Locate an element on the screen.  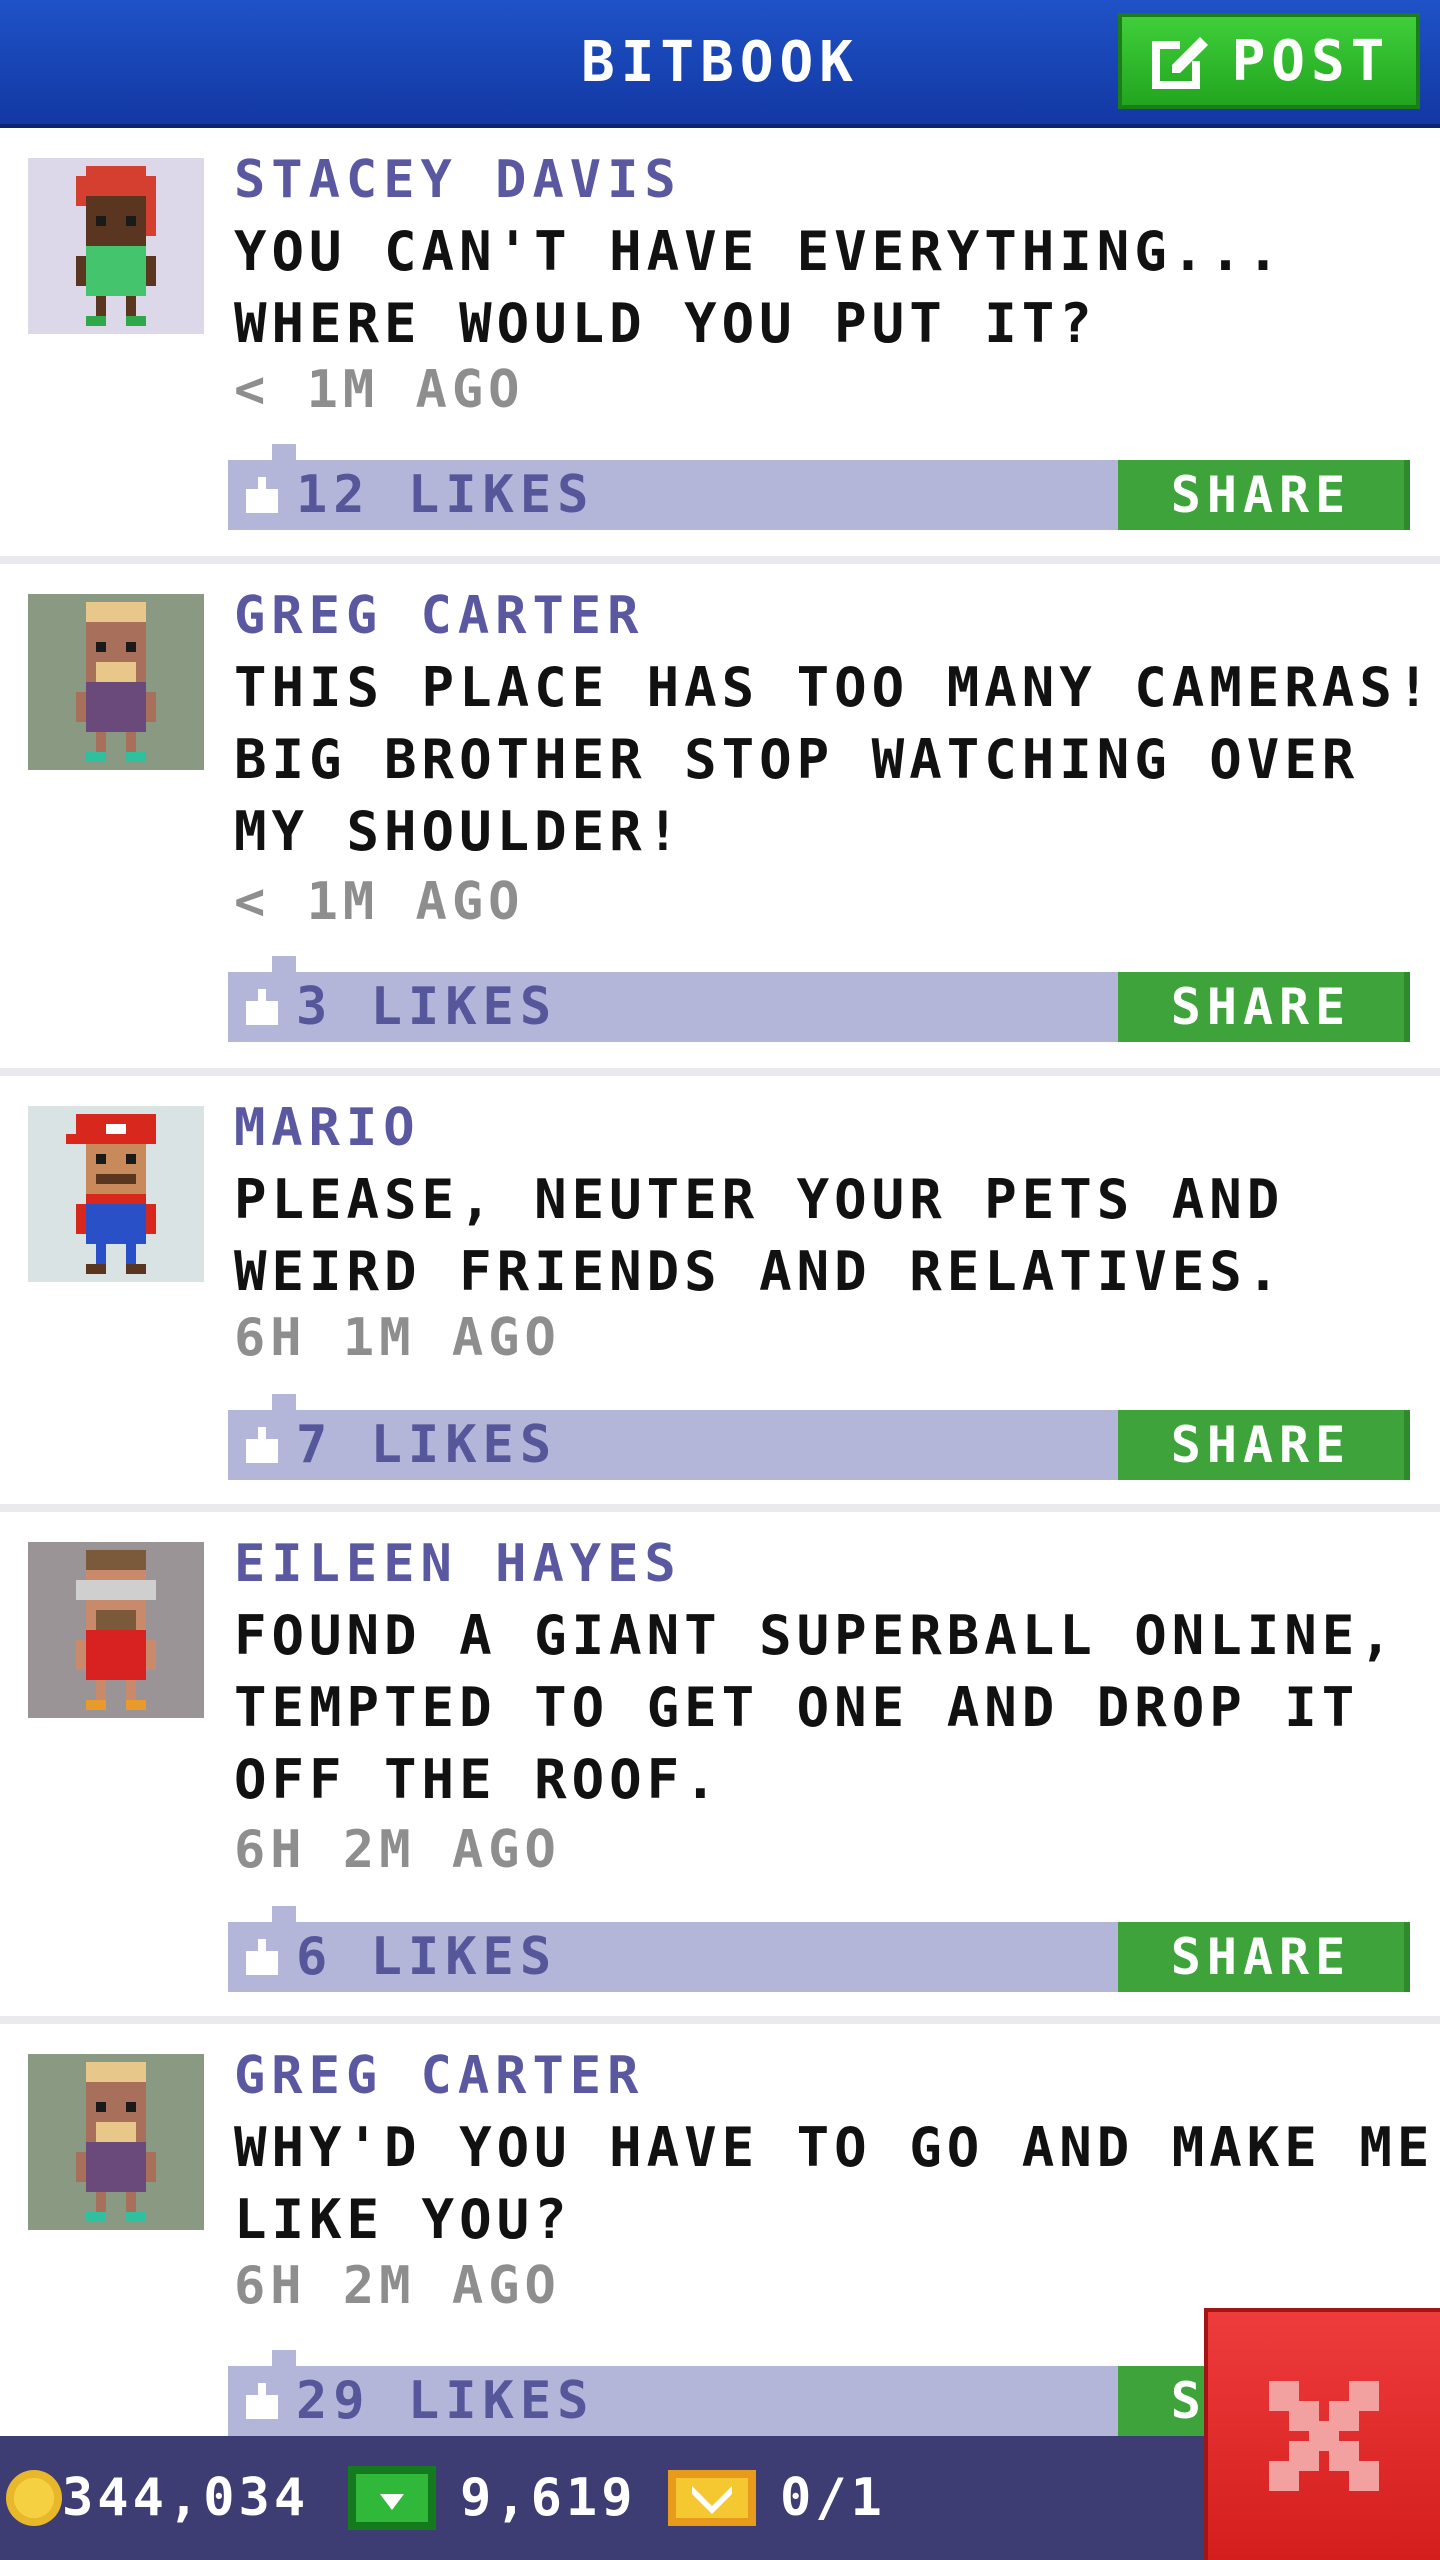
post-time: 6H 1M AGO is located at coordinates (397, 1338).